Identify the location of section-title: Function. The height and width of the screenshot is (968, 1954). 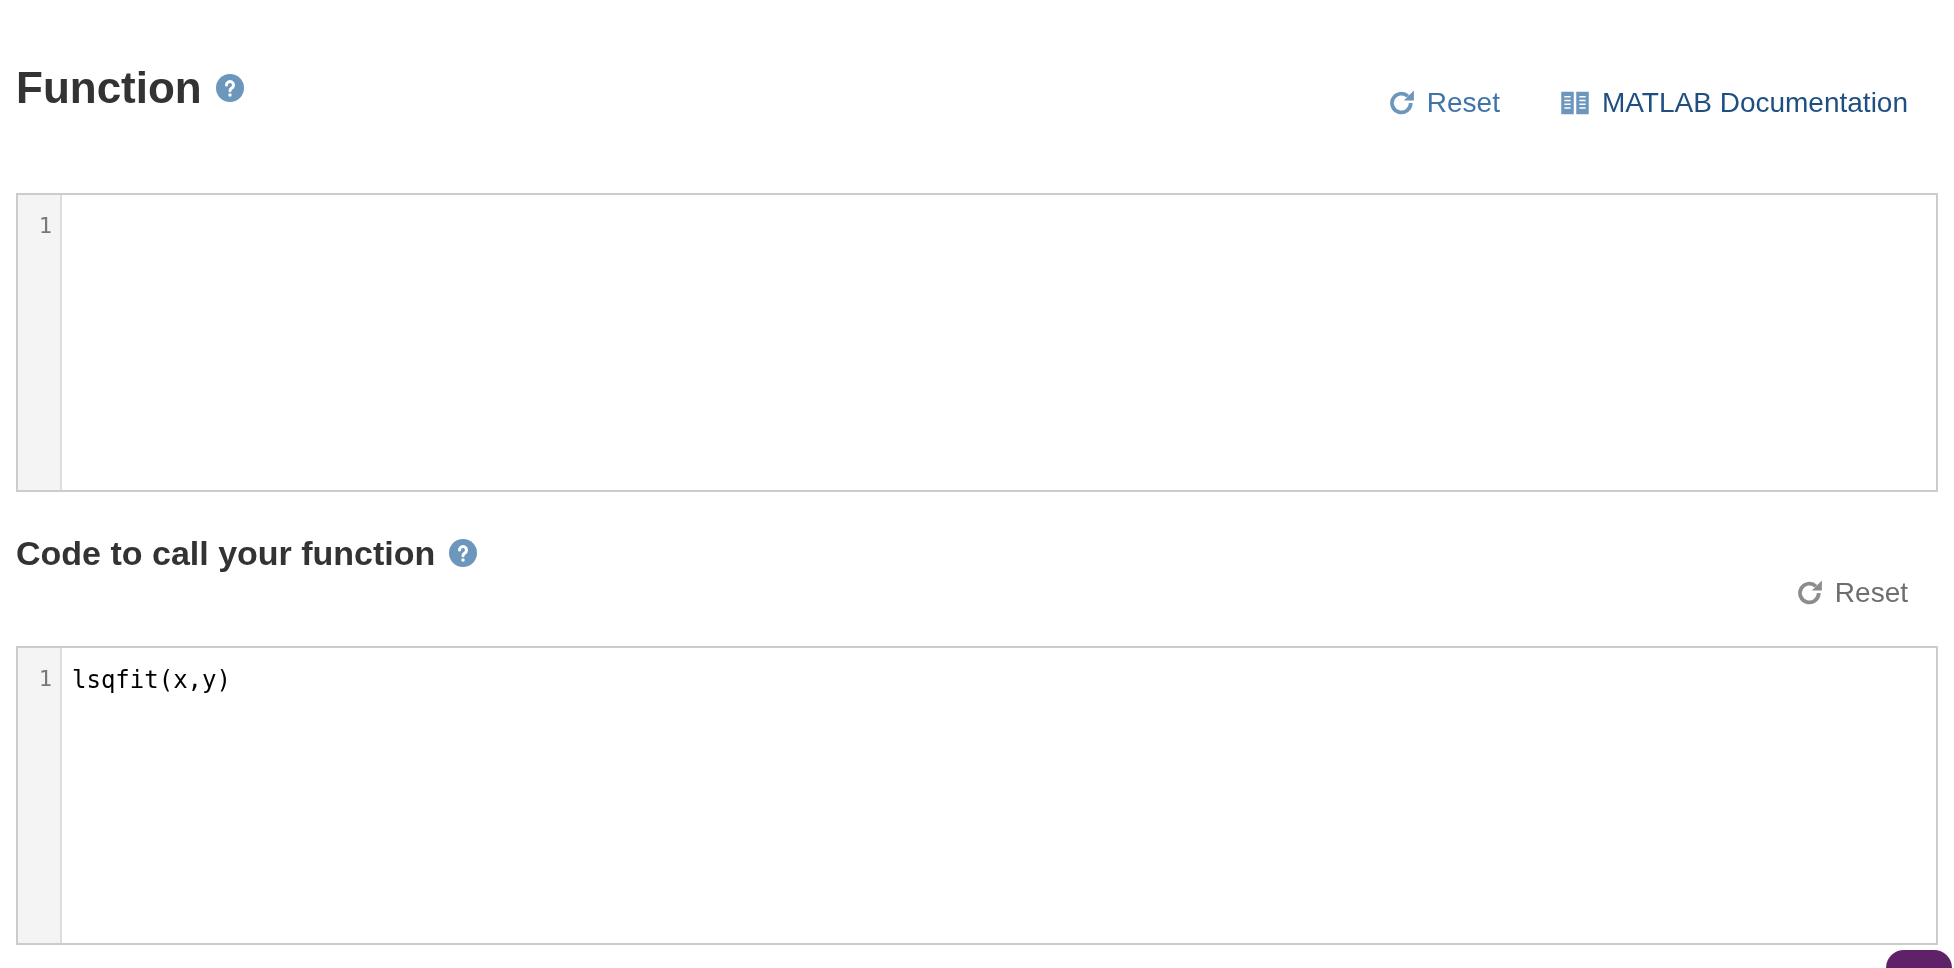
(109, 88).